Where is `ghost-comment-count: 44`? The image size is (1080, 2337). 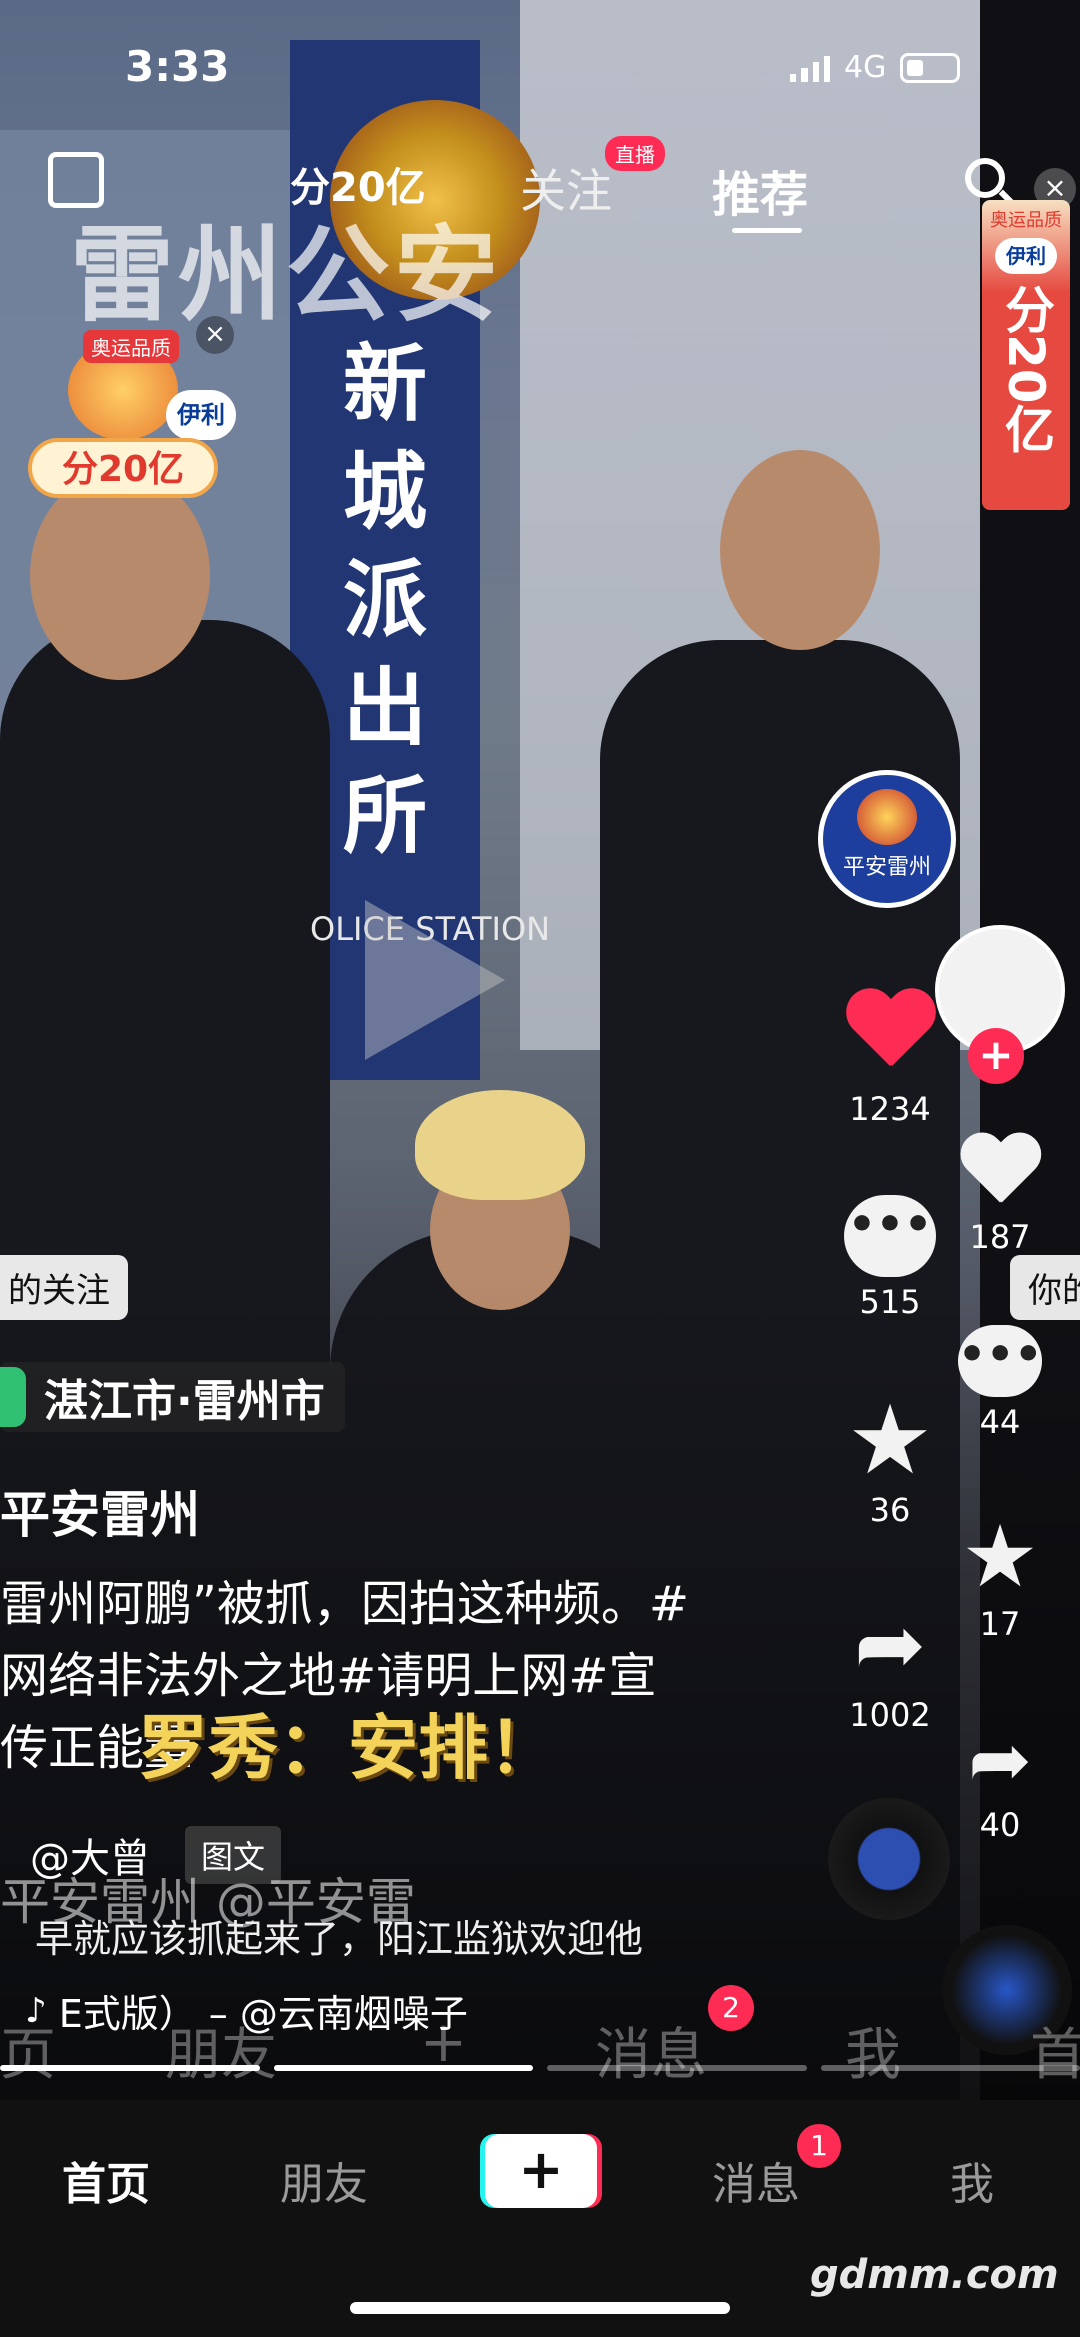
ghost-comment-count: 44 is located at coordinates (1000, 1422).